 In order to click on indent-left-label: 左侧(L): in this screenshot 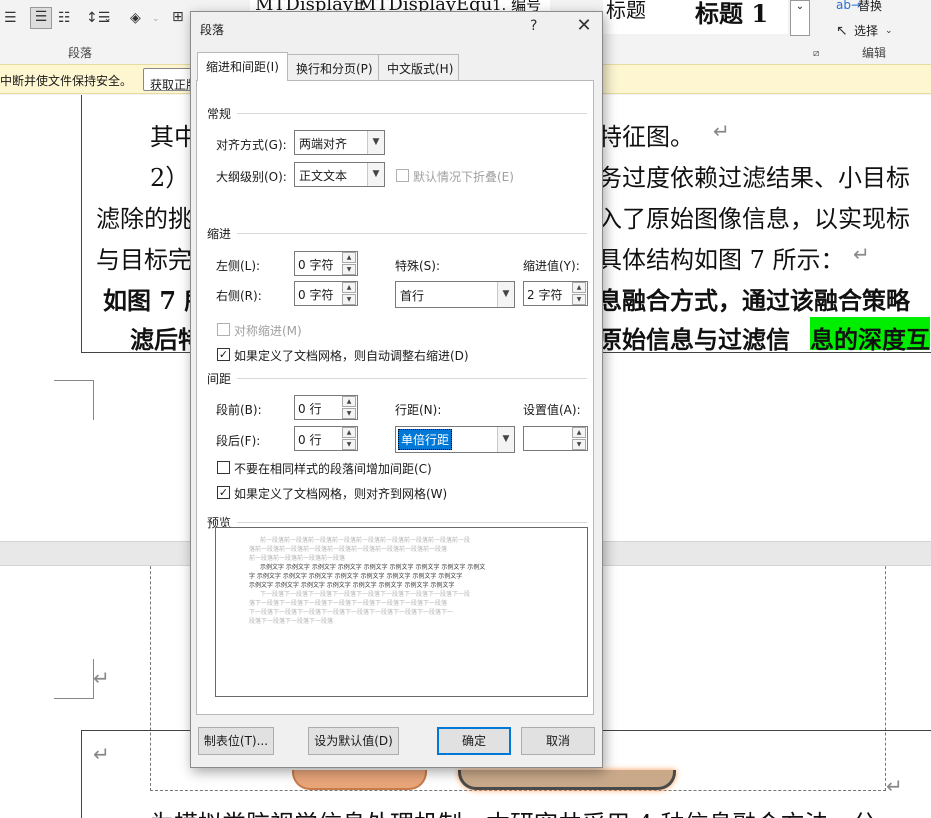, I will do `click(238, 266)`.